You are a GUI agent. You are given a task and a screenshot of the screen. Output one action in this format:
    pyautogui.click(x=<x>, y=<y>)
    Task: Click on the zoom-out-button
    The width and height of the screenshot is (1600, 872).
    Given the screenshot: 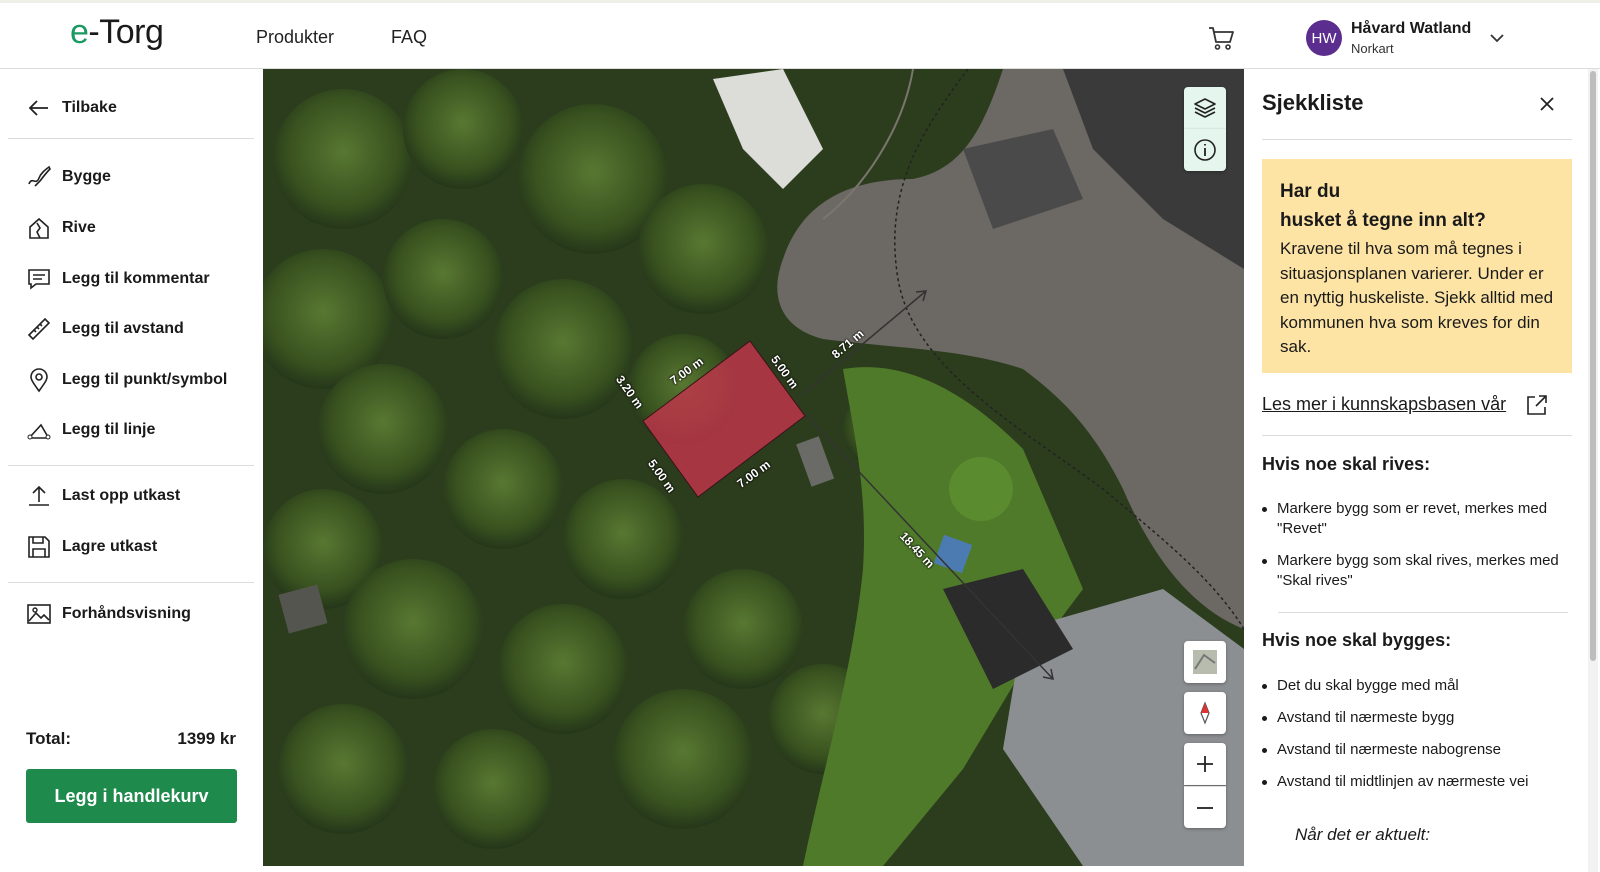 What is the action you would take?
    pyautogui.click(x=1205, y=807)
    